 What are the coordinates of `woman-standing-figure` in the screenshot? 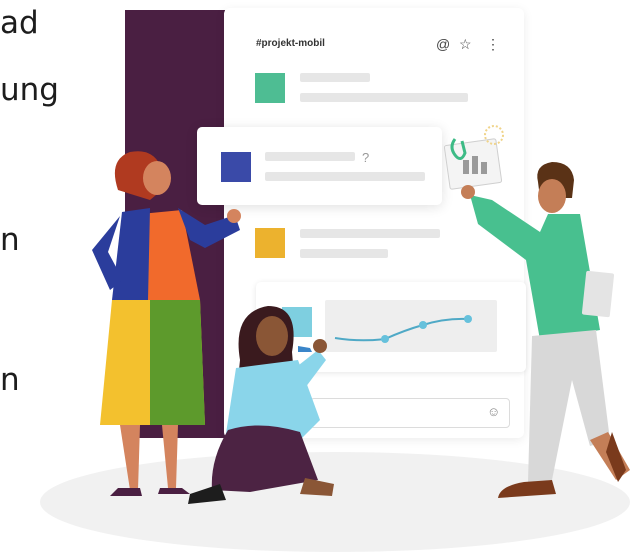 It's located at (166, 323).